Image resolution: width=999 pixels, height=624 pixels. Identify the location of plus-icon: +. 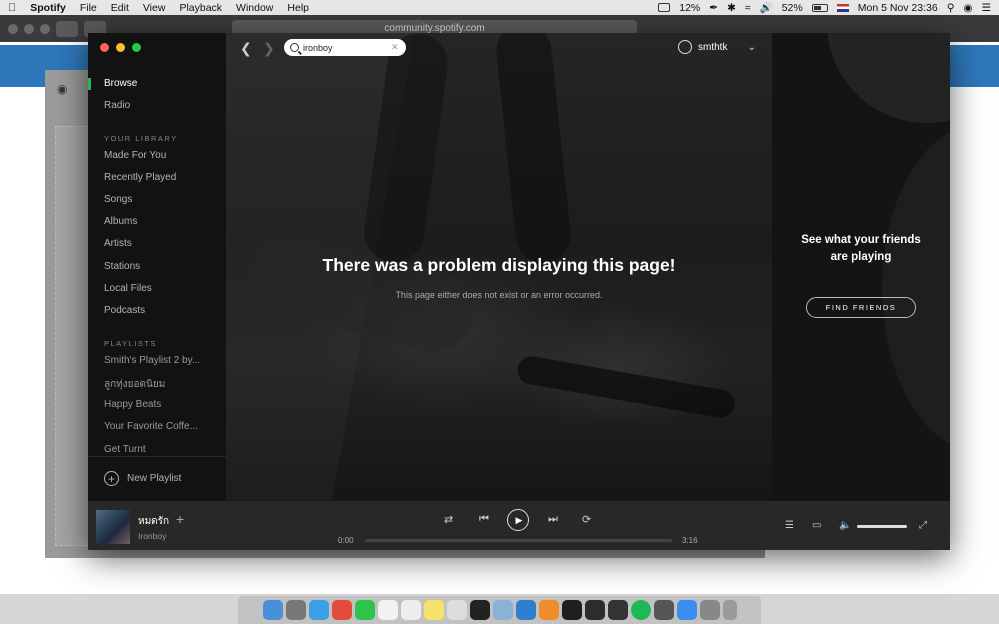
(111, 478).